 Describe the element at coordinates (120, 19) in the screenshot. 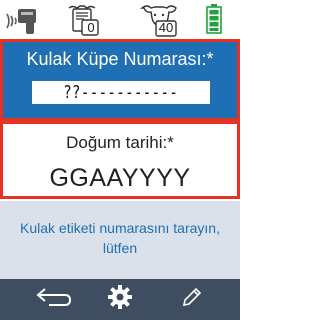

I see `status-bar: 0 40` at that location.